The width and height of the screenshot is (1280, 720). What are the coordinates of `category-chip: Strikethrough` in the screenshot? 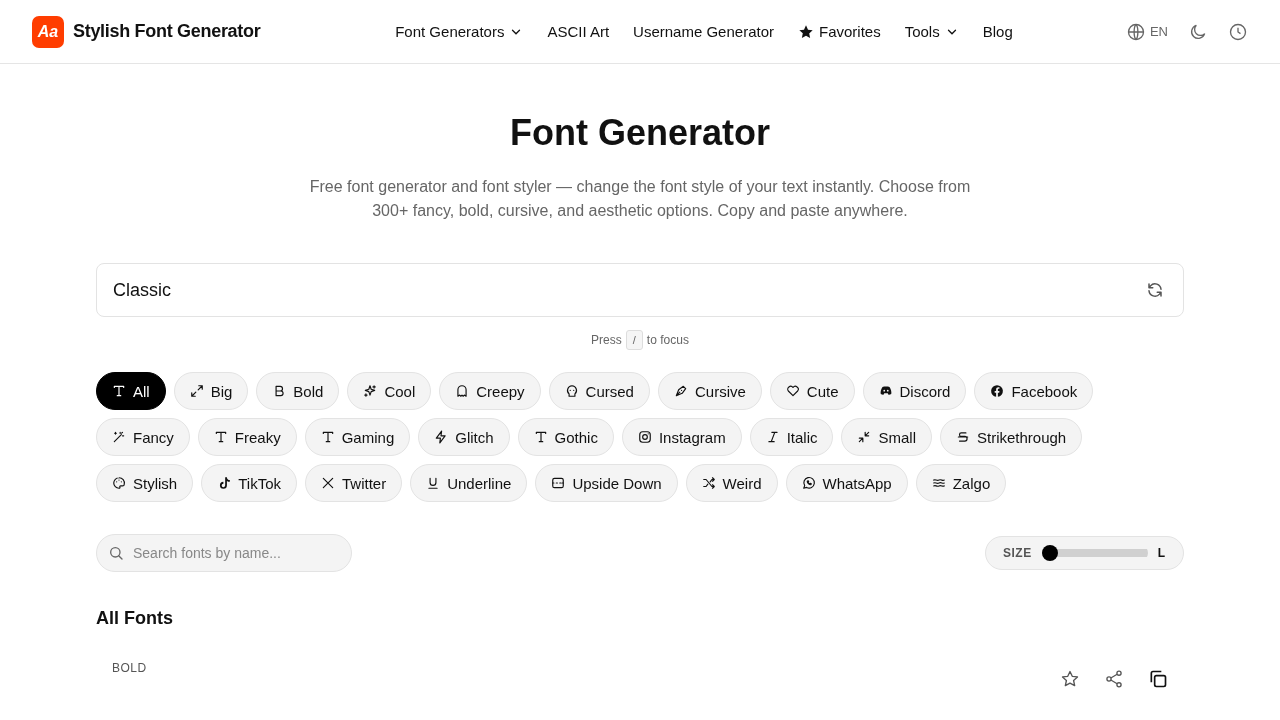 It's located at (1011, 437).